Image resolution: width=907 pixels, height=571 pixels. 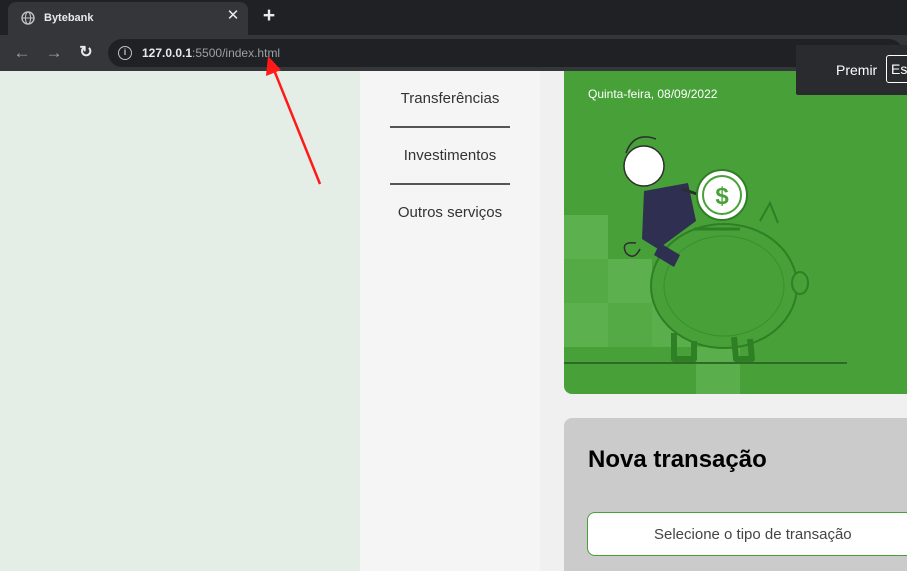 I want to click on menu-item-outros-servicos: Outros serviços, so click(x=450, y=212).